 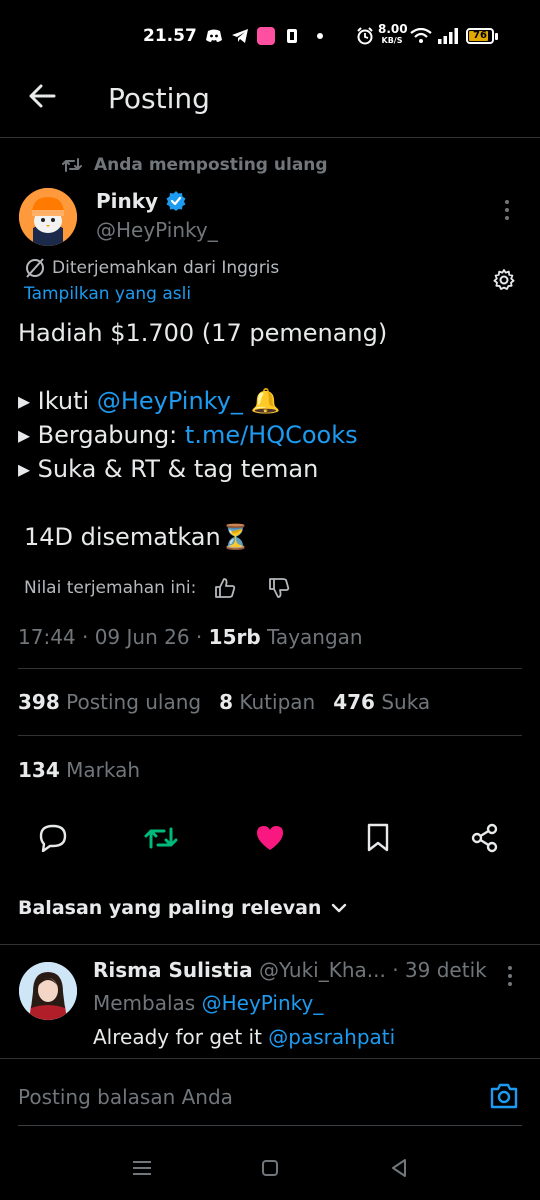 I want to click on verified-badge-icon, so click(x=176, y=201).